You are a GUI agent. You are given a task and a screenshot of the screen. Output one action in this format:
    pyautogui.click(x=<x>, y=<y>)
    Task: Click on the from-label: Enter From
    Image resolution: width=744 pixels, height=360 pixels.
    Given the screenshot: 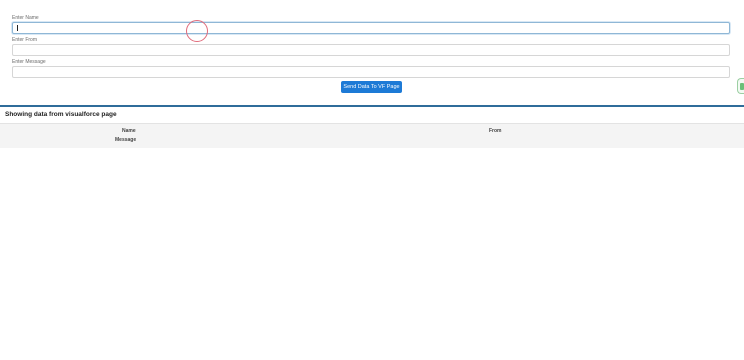 What is the action you would take?
    pyautogui.click(x=25, y=40)
    